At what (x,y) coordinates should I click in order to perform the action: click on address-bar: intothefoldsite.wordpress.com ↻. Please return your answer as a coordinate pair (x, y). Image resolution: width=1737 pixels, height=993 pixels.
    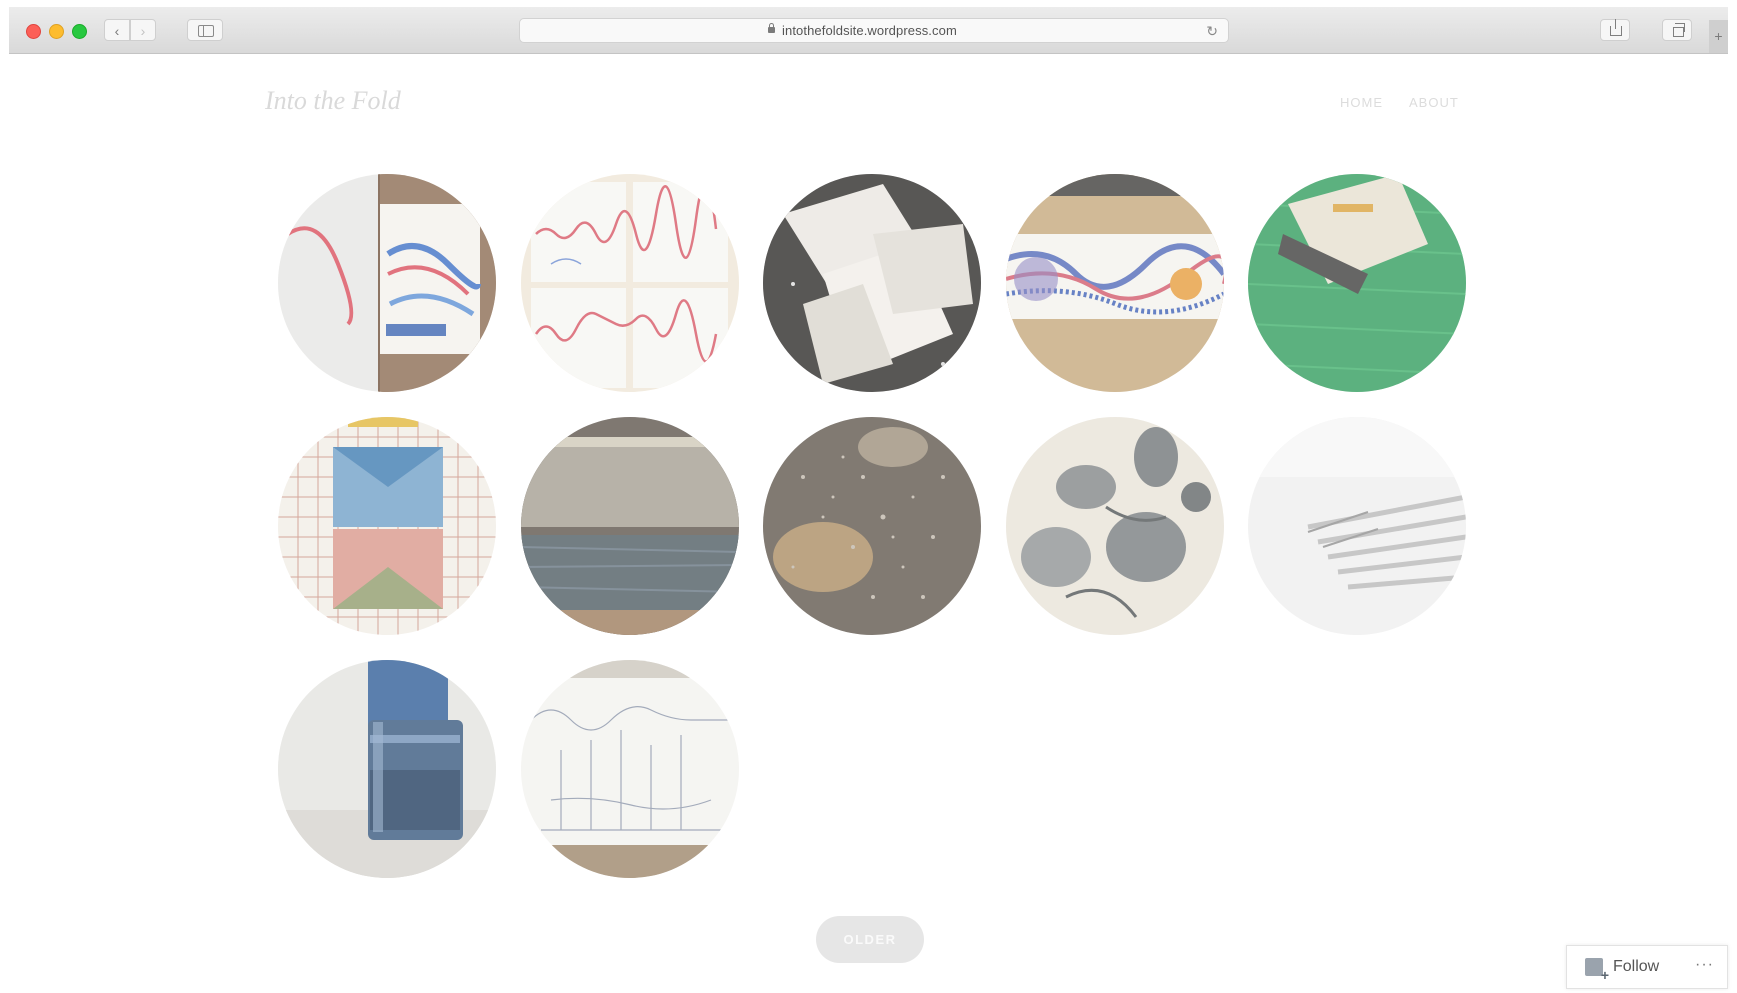
    Looking at the image, I should click on (874, 30).